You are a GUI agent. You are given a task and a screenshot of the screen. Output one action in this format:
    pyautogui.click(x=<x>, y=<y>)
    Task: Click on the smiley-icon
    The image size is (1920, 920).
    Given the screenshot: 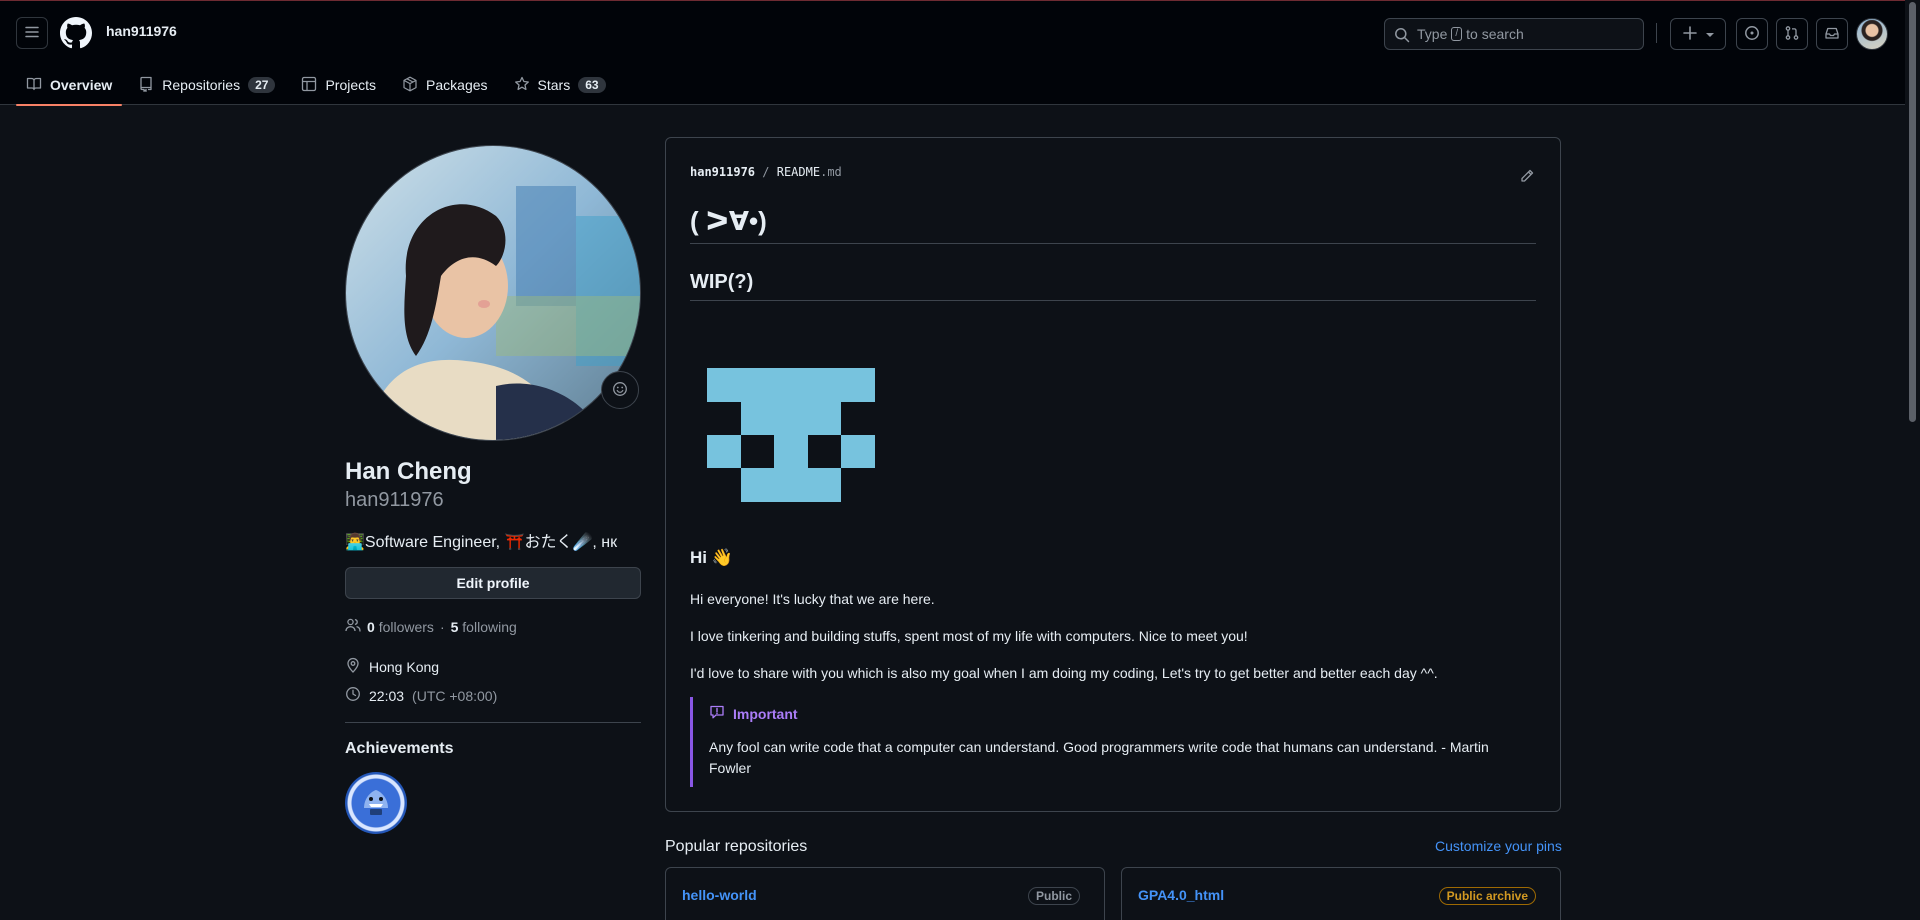 What is the action you would take?
    pyautogui.click(x=620, y=390)
    